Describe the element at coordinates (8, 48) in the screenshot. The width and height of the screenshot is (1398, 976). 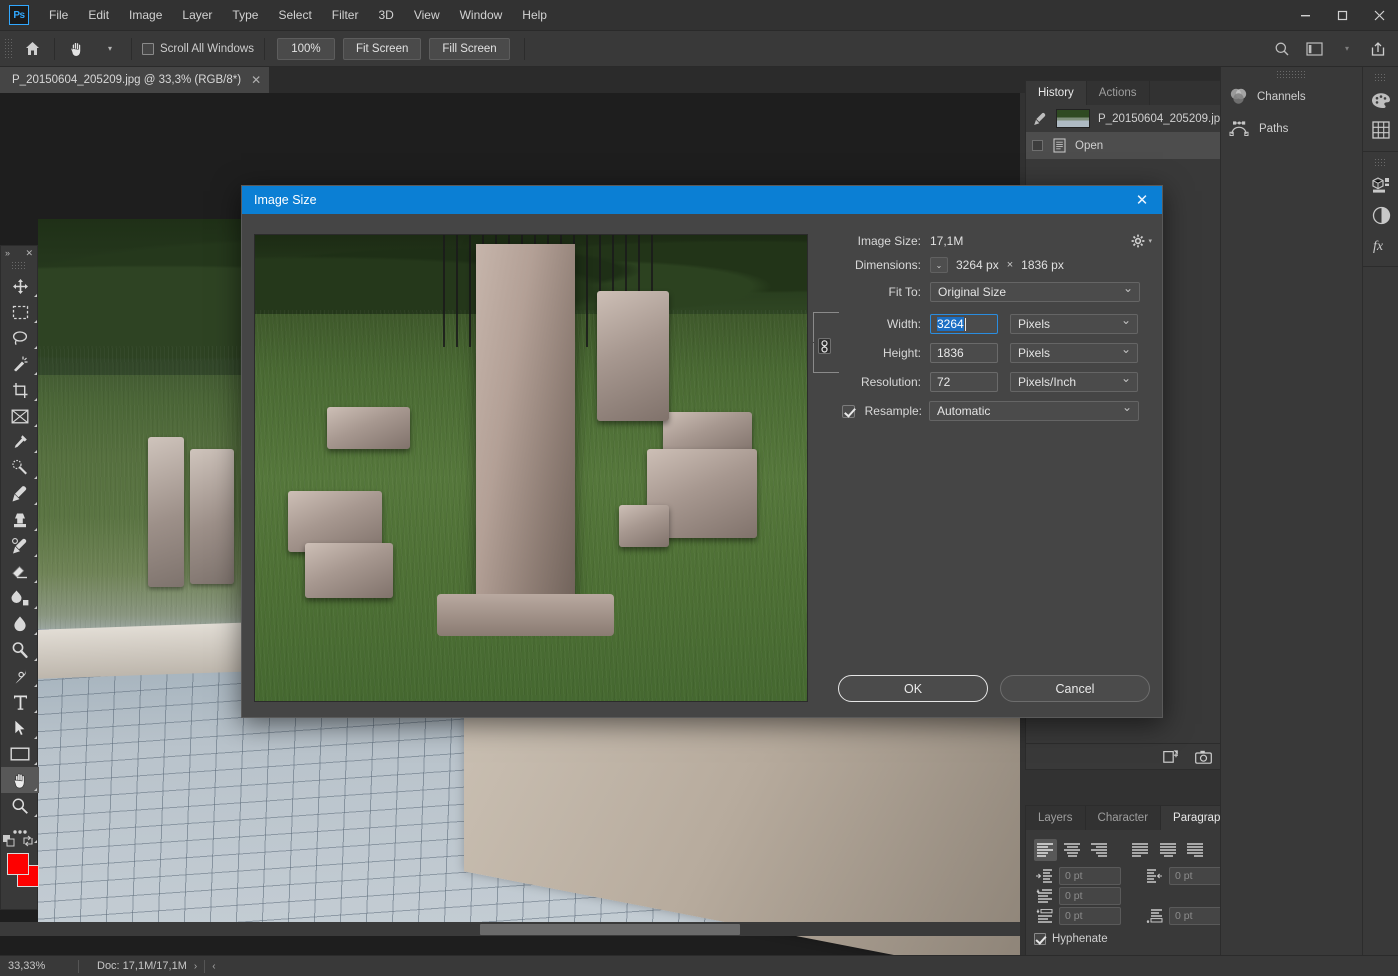
I see `options-bar-grip` at that location.